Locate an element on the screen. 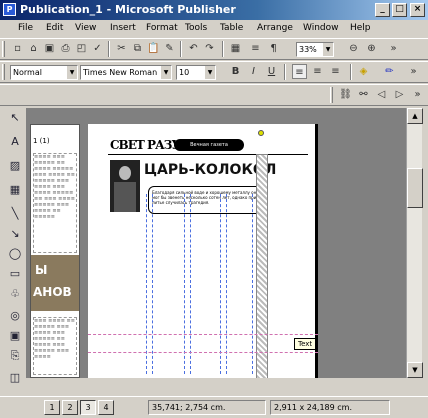  align-left-icon: ≡ is located at coordinates (299, 71).